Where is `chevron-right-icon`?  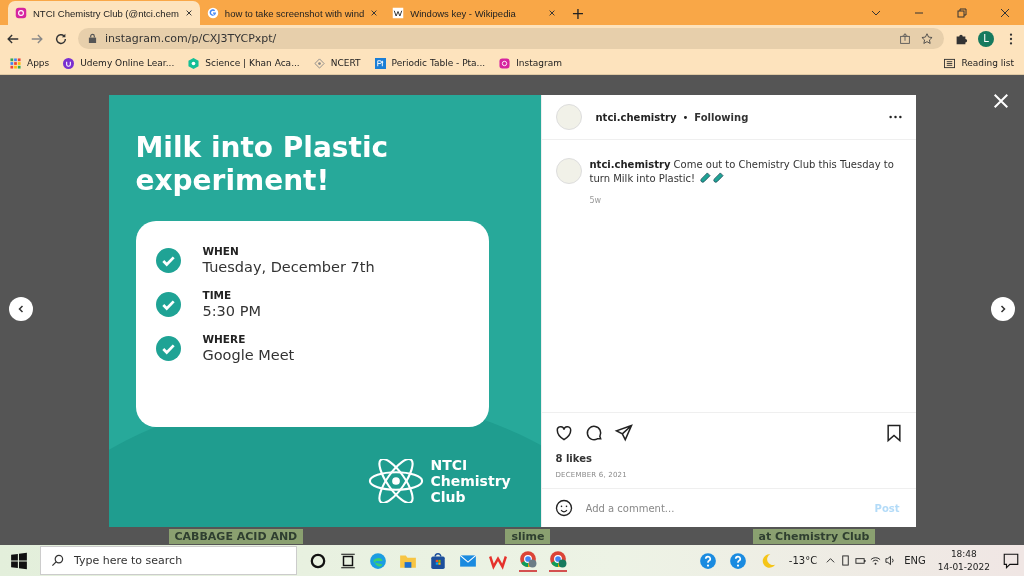 chevron-right-icon is located at coordinates (1003, 309).